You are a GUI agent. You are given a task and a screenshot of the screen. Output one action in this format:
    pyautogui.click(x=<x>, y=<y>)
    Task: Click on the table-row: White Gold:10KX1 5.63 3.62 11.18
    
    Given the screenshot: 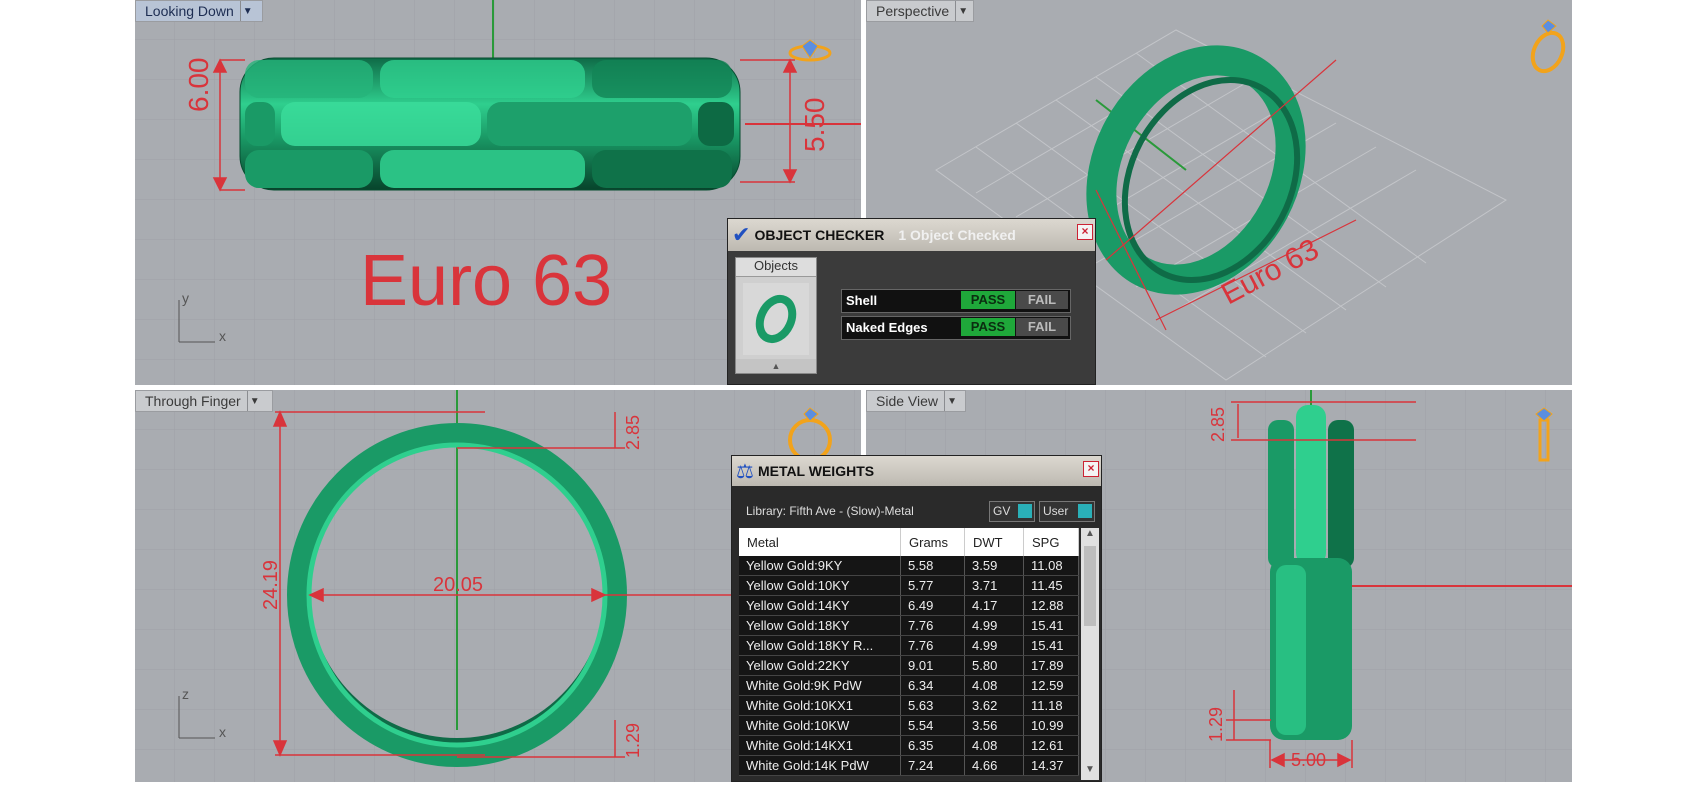 What is the action you would take?
    pyautogui.click(x=909, y=705)
    